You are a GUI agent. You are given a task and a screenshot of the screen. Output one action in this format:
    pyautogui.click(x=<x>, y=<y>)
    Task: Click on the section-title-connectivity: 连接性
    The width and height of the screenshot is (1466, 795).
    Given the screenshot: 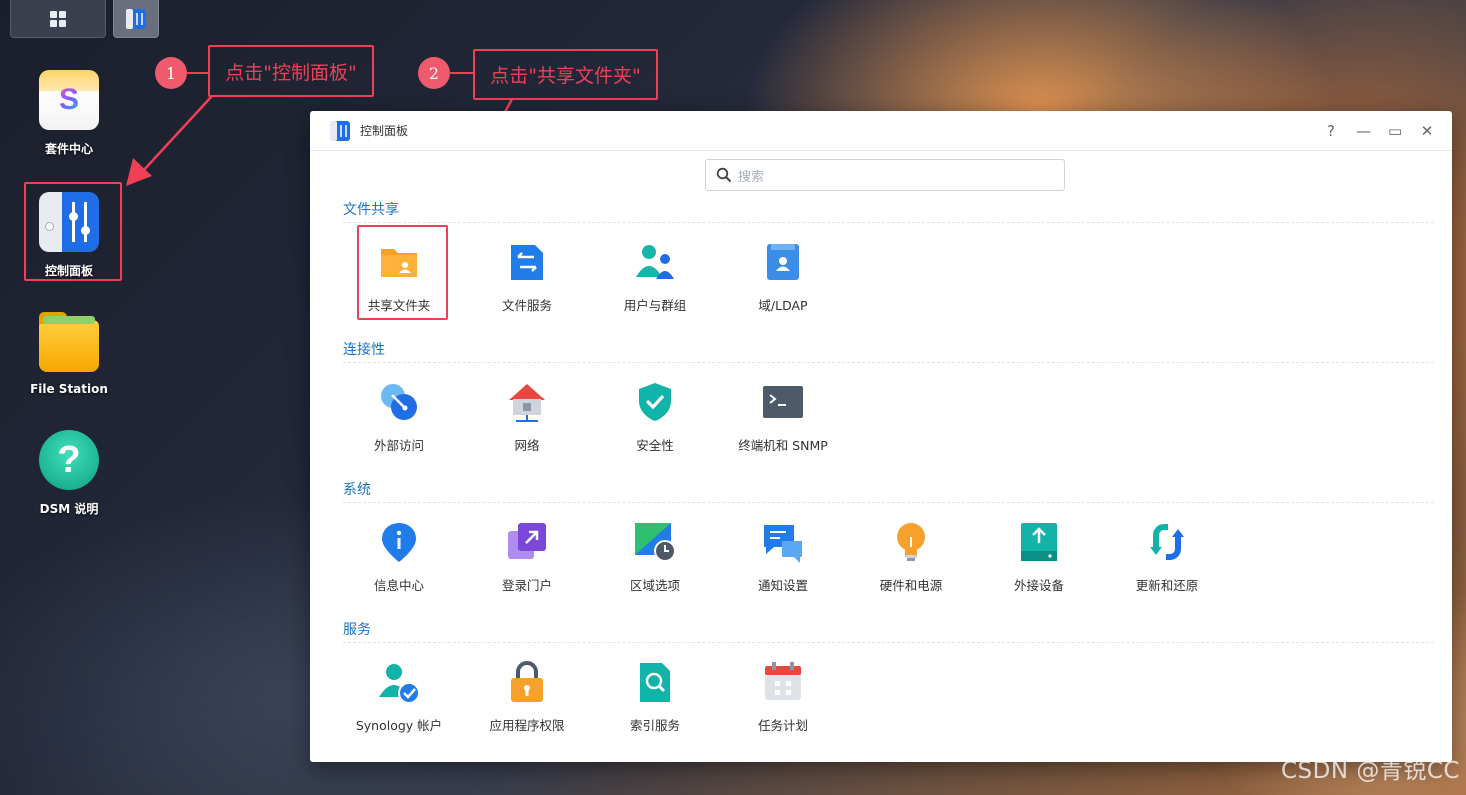 What is the action you would take?
    pyautogui.click(x=364, y=350)
    